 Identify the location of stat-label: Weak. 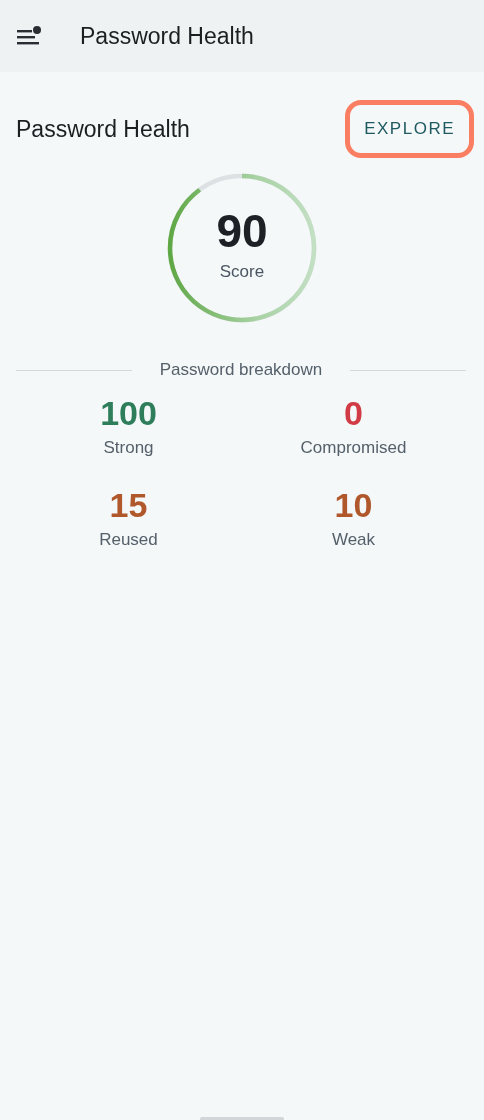
(353, 540).